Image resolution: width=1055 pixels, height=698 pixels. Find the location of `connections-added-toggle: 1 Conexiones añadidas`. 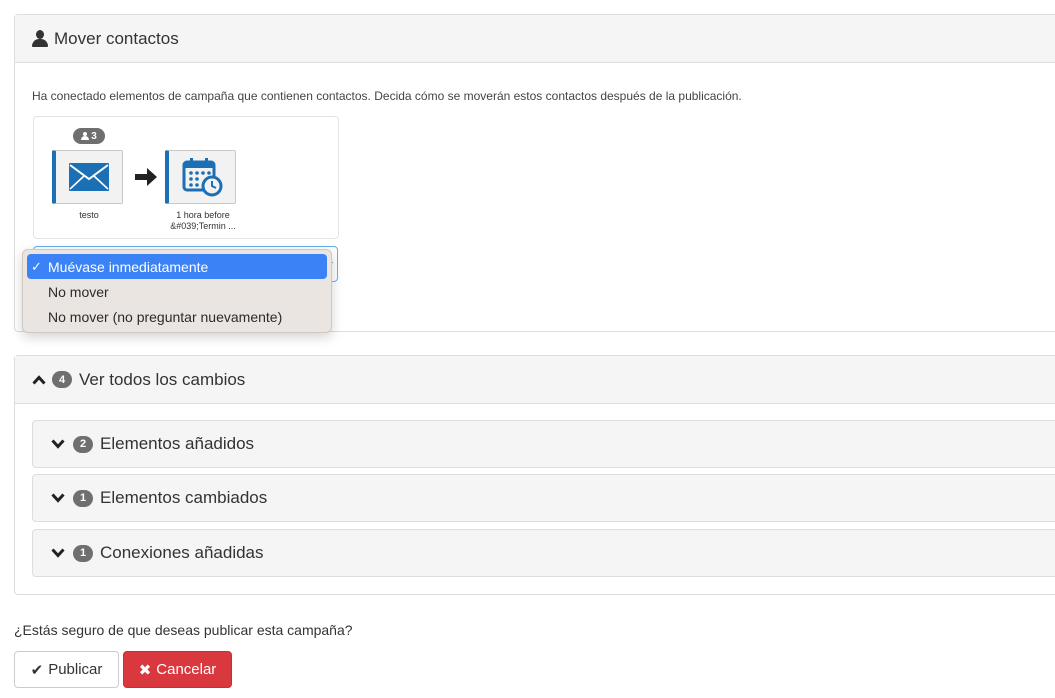

connections-added-toggle: 1 Conexiones añadidas is located at coordinates (543, 553).